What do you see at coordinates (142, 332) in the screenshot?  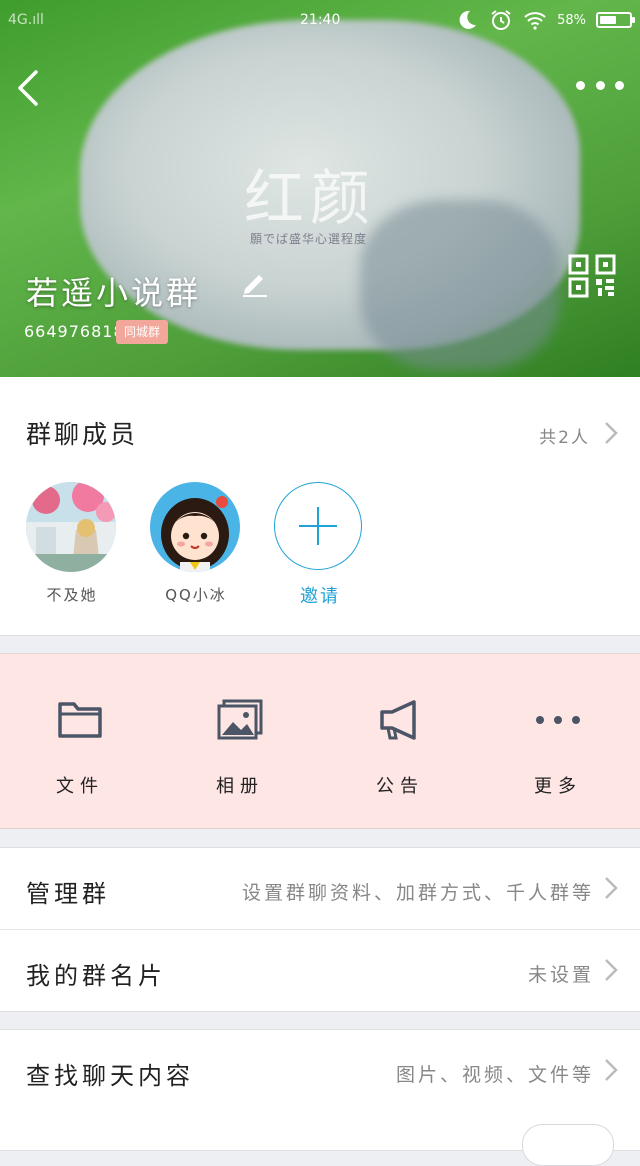 I see `city-group-badge: 同城群` at bounding box center [142, 332].